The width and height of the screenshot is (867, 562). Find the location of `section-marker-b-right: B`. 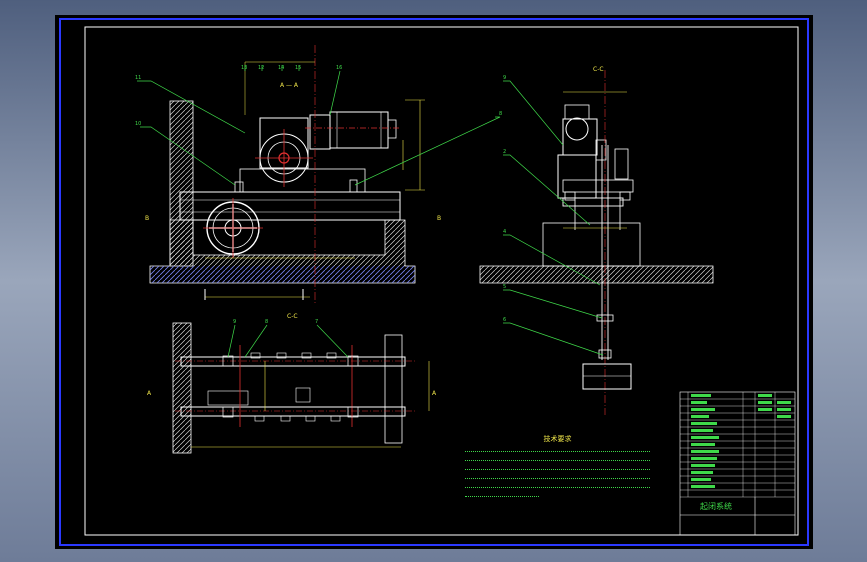

section-marker-b-right: B is located at coordinates (439, 218).